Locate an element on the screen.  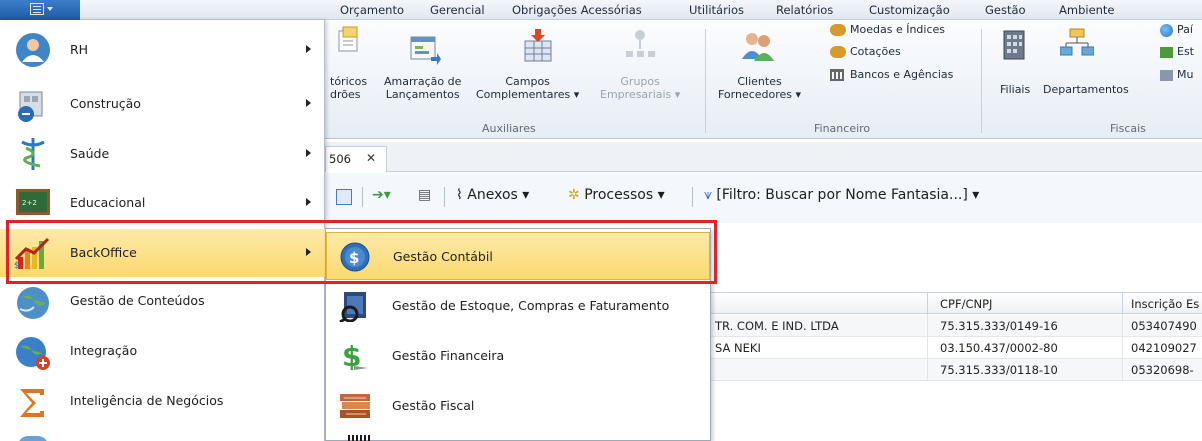
submenu-item-gestao-fiscal: Gestão Fiscal is located at coordinates (518, 406).